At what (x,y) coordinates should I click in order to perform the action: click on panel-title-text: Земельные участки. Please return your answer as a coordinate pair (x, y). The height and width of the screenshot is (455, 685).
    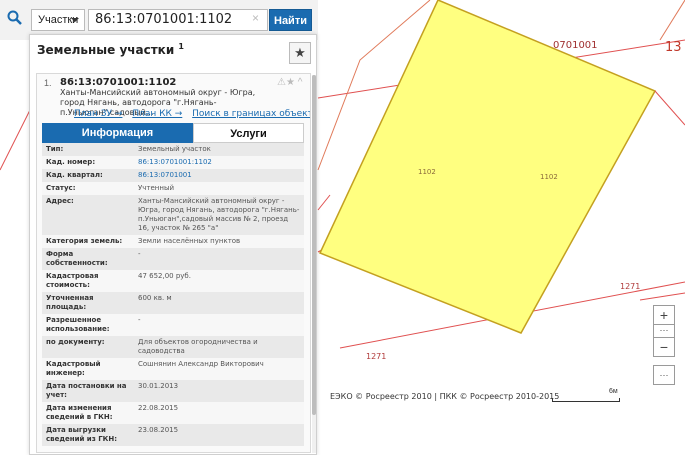
    Looking at the image, I should click on (106, 50).